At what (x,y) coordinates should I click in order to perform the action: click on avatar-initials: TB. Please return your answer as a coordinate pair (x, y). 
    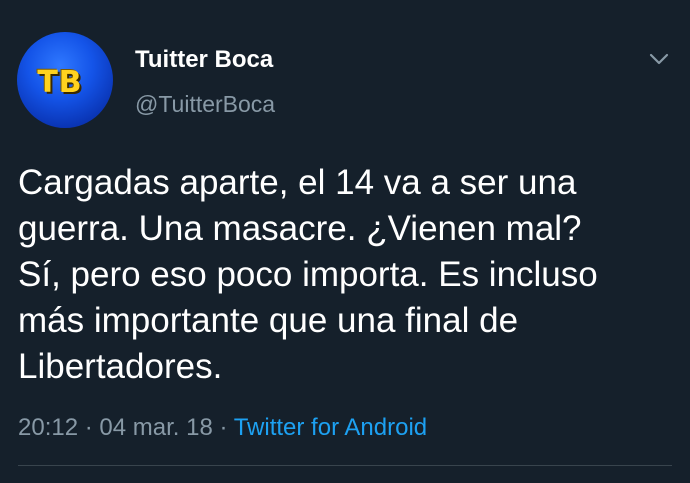
    Looking at the image, I should click on (60, 82).